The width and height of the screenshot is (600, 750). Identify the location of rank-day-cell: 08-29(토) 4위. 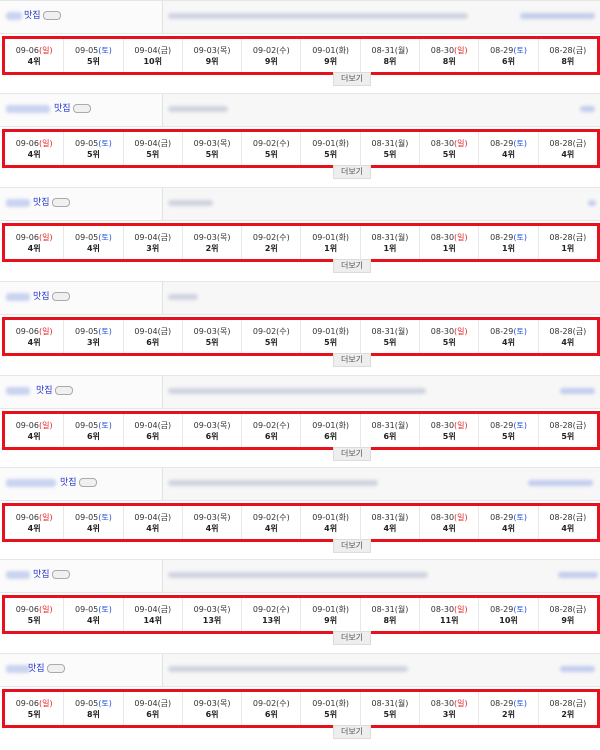
(509, 148).